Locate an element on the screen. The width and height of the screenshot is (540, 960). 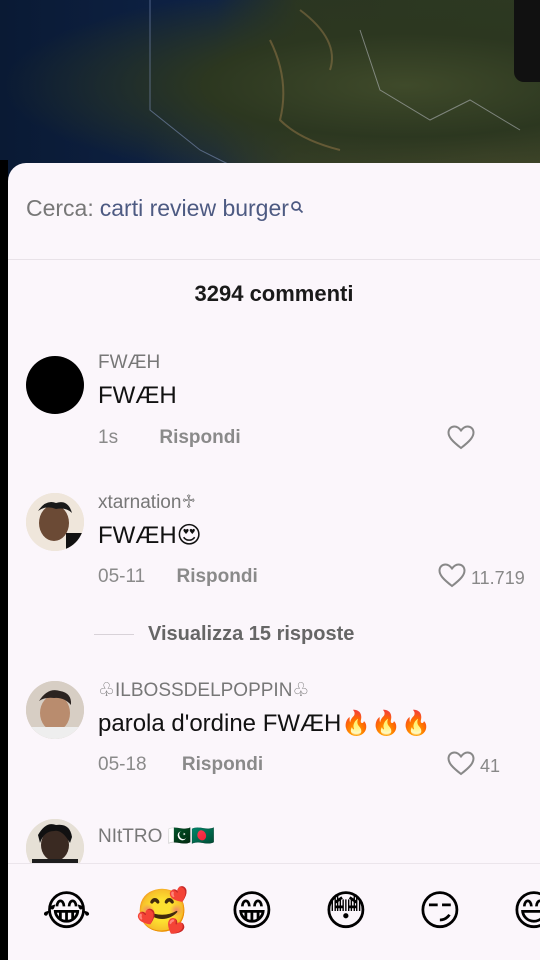
divider is located at coordinates (274, 259).